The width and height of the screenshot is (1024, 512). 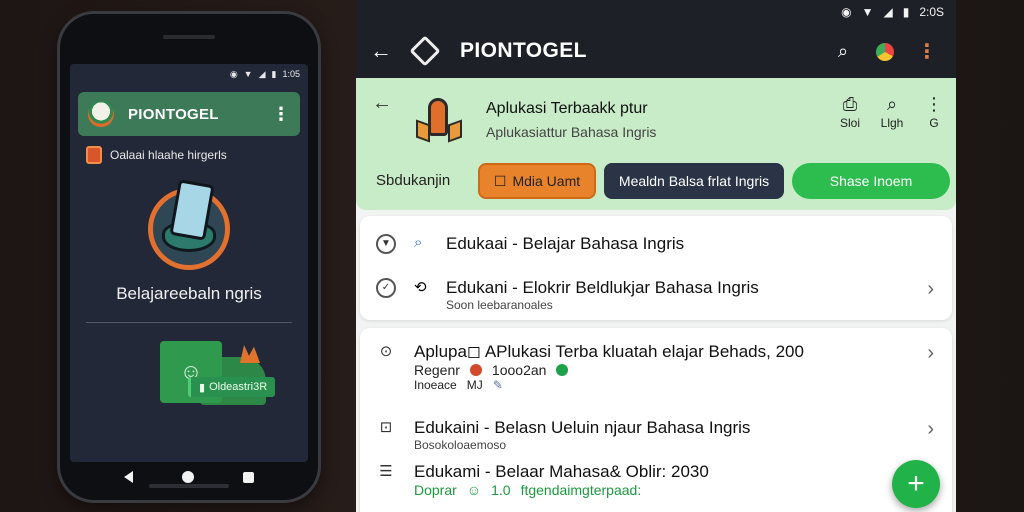 What do you see at coordinates (435, 490) in the screenshot?
I see `meta-label: Doprar` at bounding box center [435, 490].